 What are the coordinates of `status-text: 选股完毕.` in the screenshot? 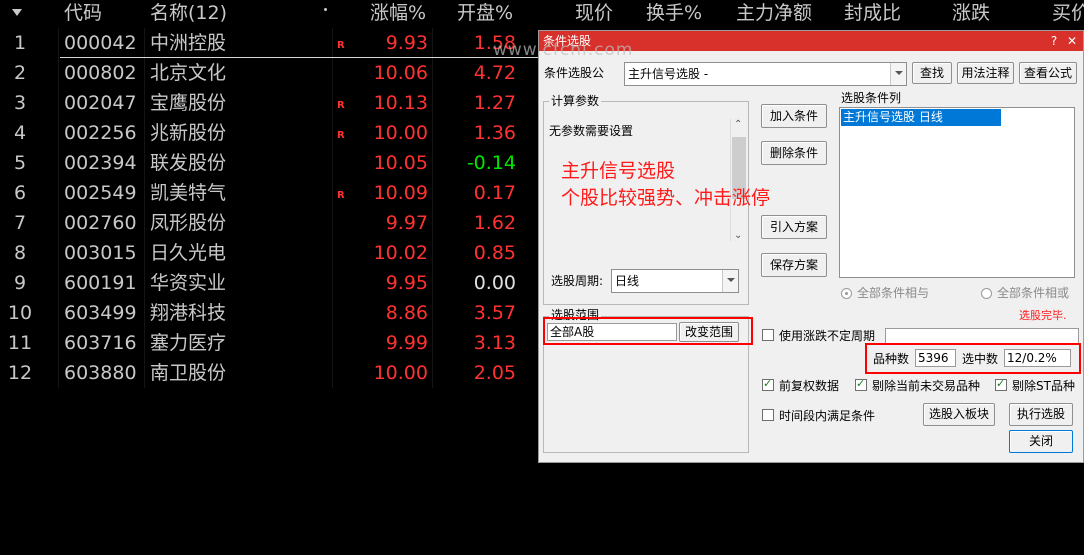 It's located at (1043, 315).